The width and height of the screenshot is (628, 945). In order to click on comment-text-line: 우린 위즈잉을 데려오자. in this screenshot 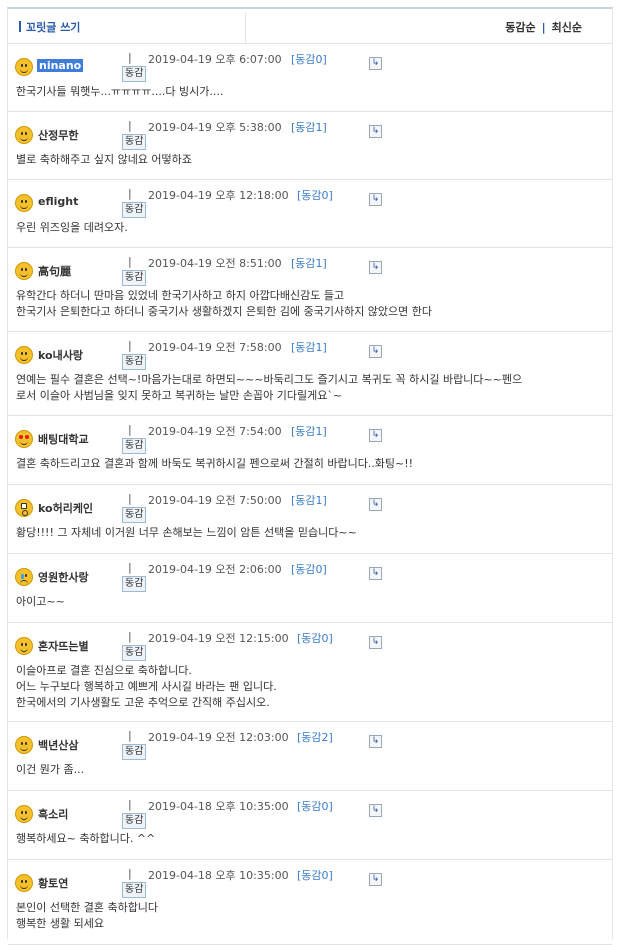, I will do `click(72, 227)`.